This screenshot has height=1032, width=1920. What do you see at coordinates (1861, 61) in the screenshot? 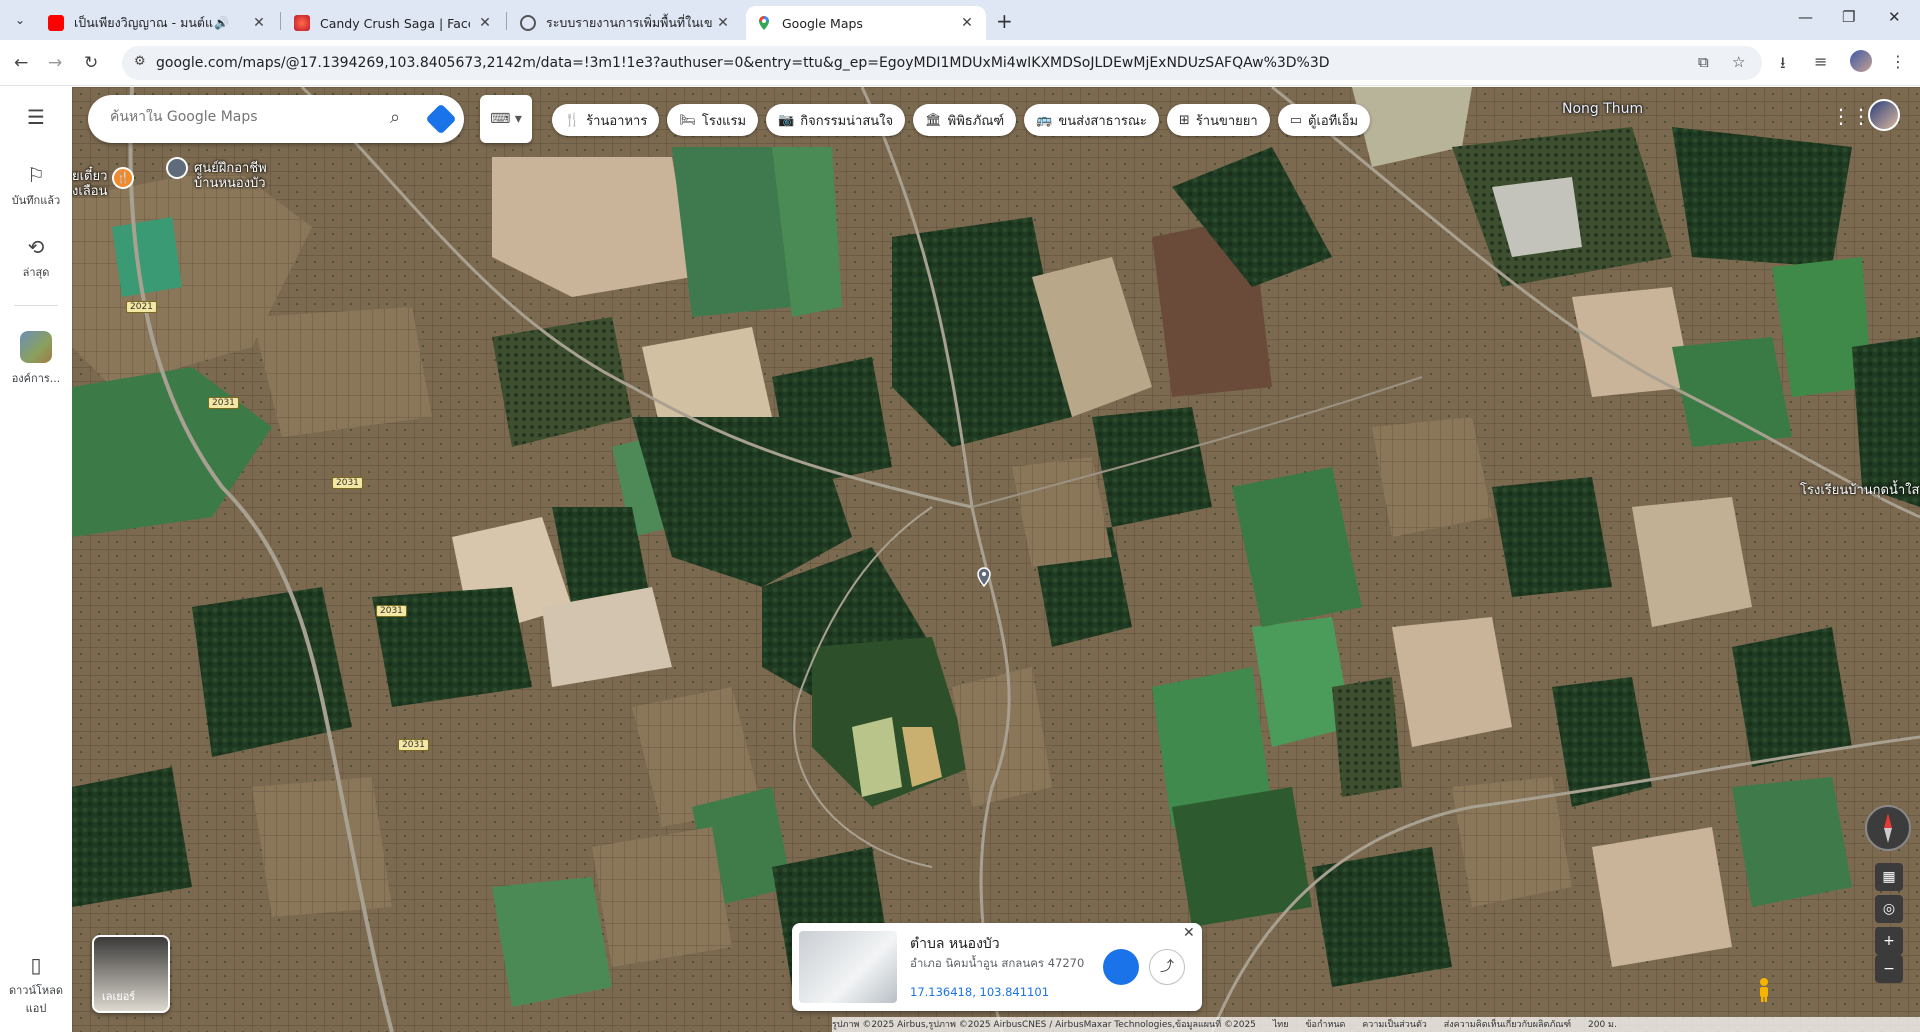
I see `profile-avatar` at bounding box center [1861, 61].